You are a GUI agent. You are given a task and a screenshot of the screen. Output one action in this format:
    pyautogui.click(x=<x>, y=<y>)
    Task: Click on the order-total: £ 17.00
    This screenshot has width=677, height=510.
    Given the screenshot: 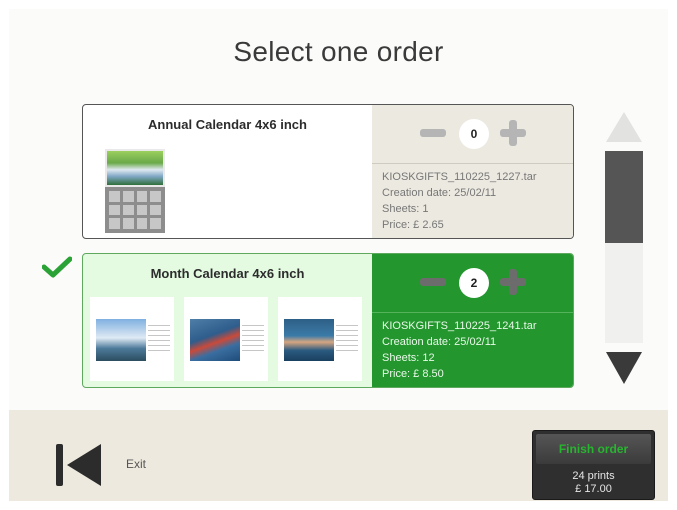 What is the action you would take?
    pyautogui.click(x=593, y=489)
    